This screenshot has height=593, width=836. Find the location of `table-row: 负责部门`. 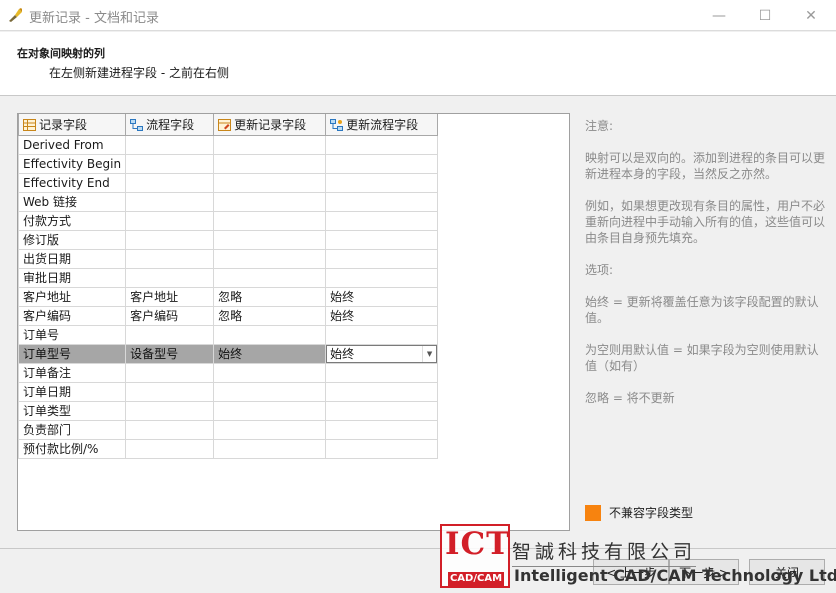

table-row: 负责部门 is located at coordinates (228, 429).